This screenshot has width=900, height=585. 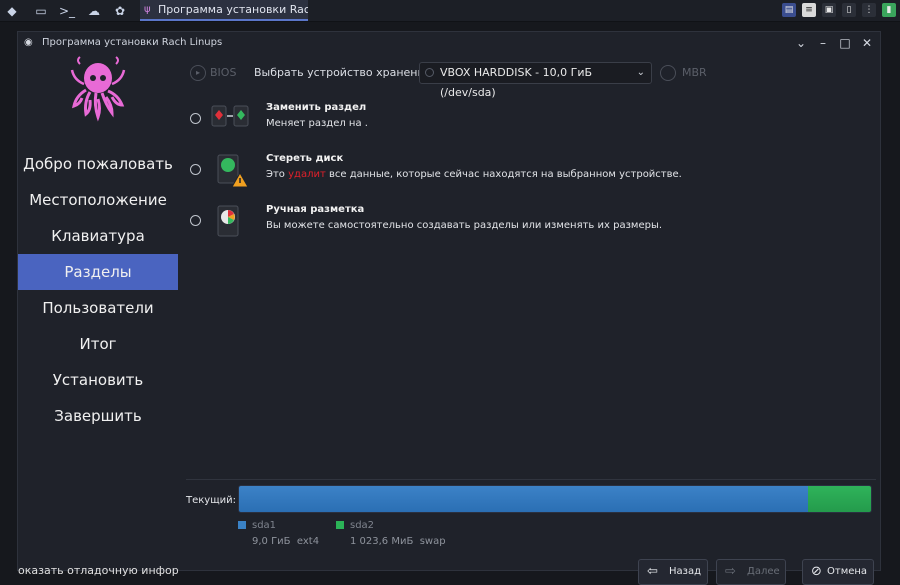 What do you see at coordinates (277, 174) in the screenshot?
I see `erase-disk-desc-pre: Это` at bounding box center [277, 174].